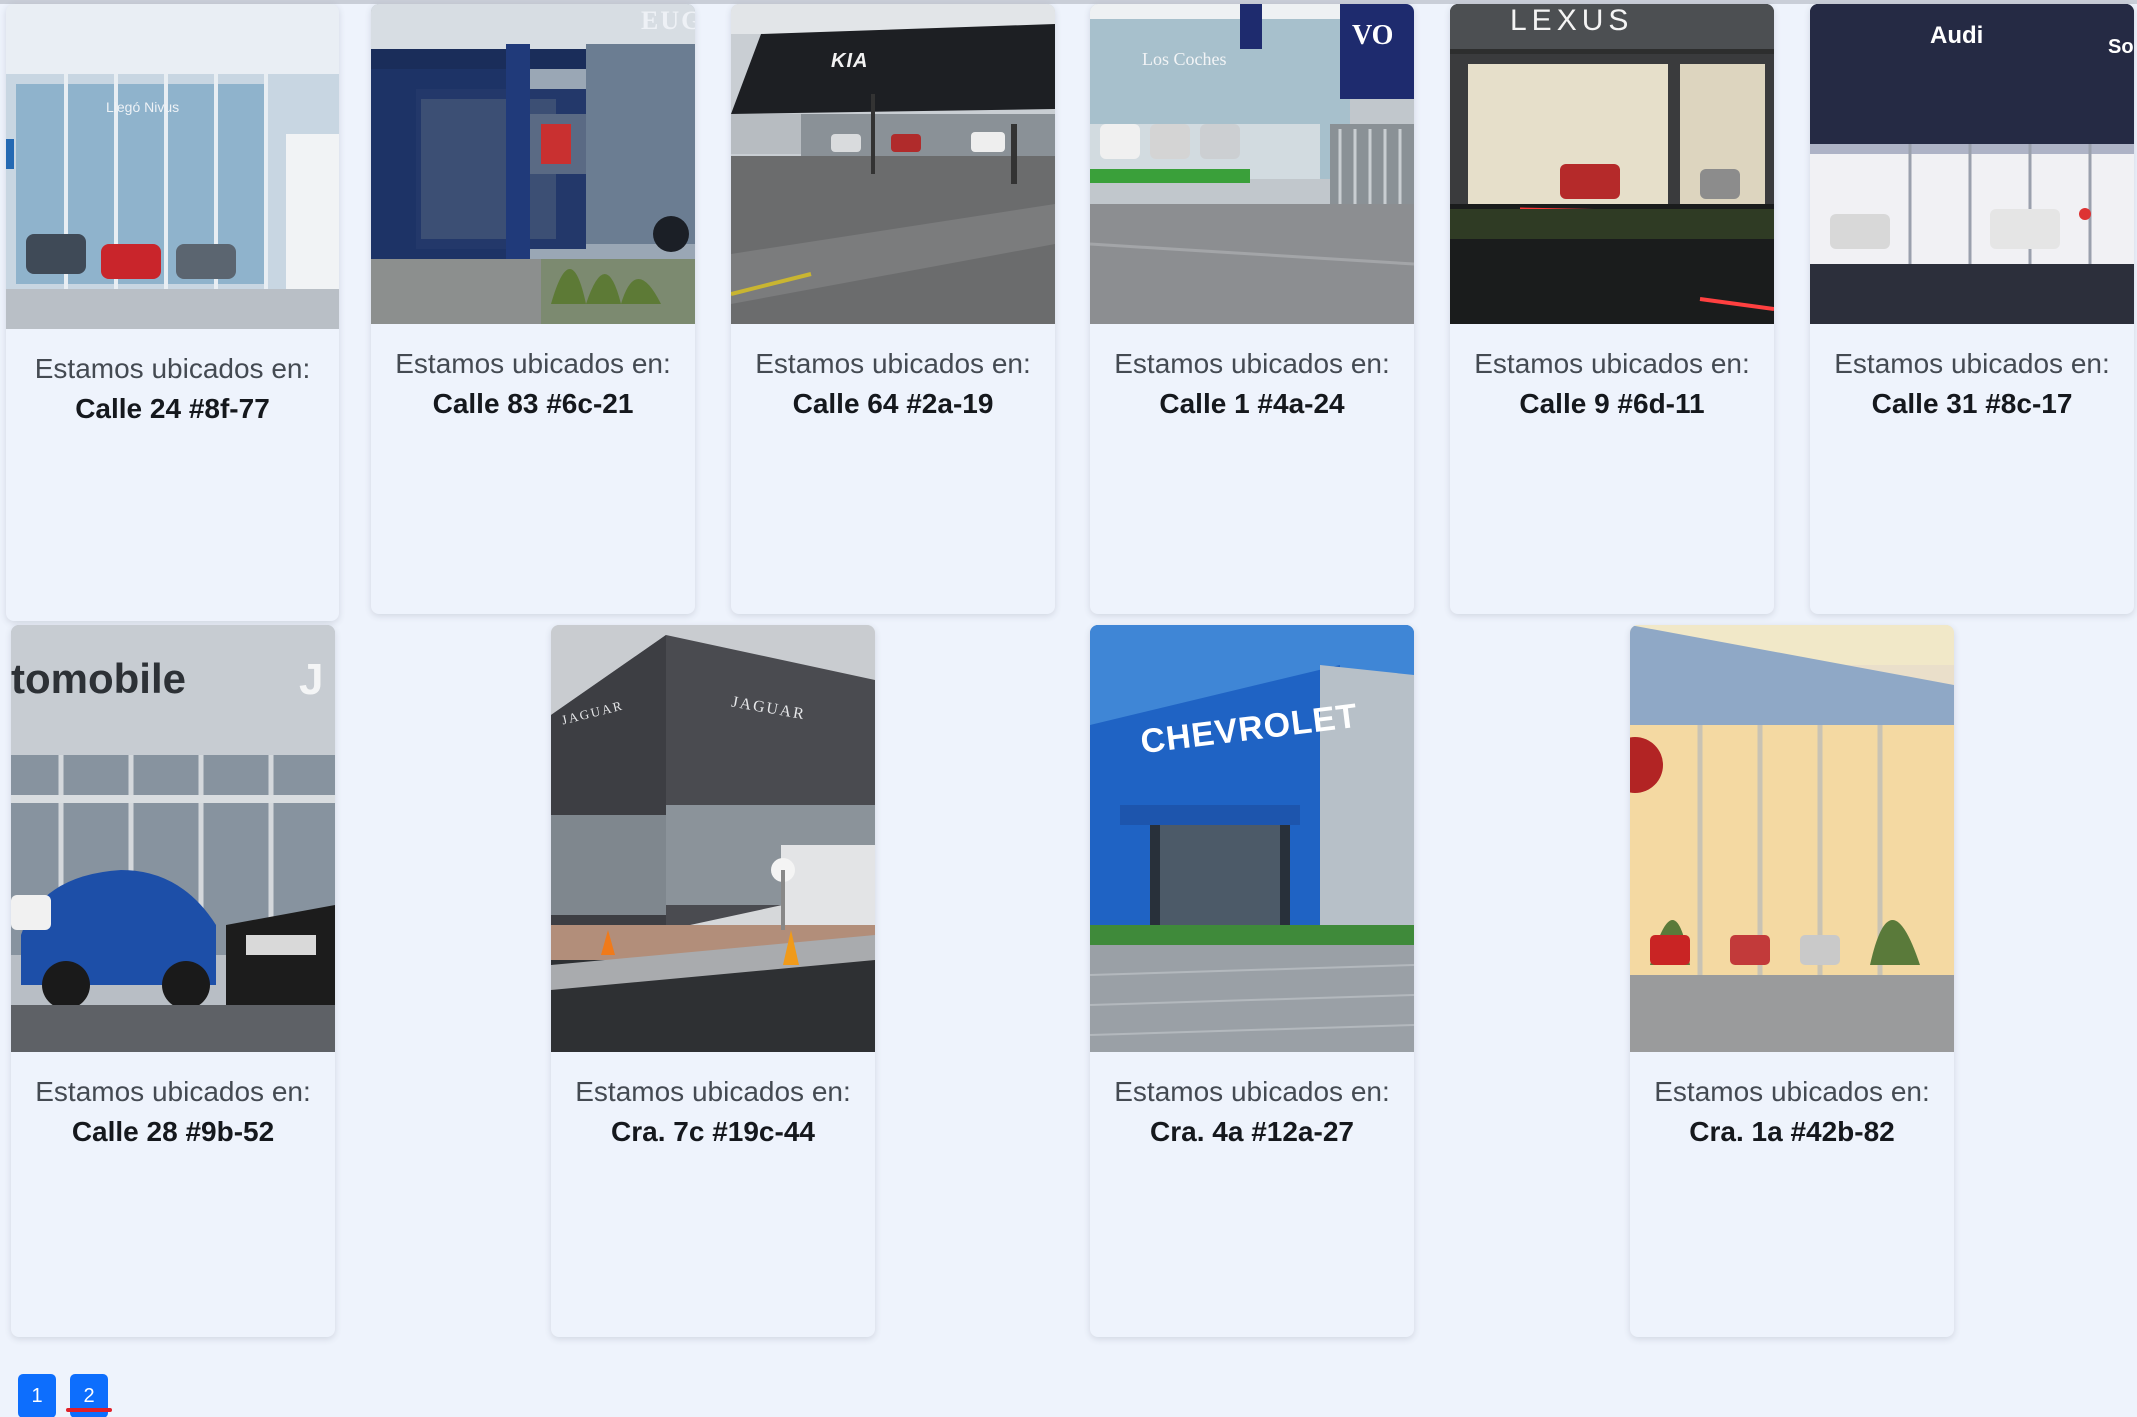 The image size is (2137, 1417). I want to click on dealership-sign-text: Los Coches, so click(1184, 59).